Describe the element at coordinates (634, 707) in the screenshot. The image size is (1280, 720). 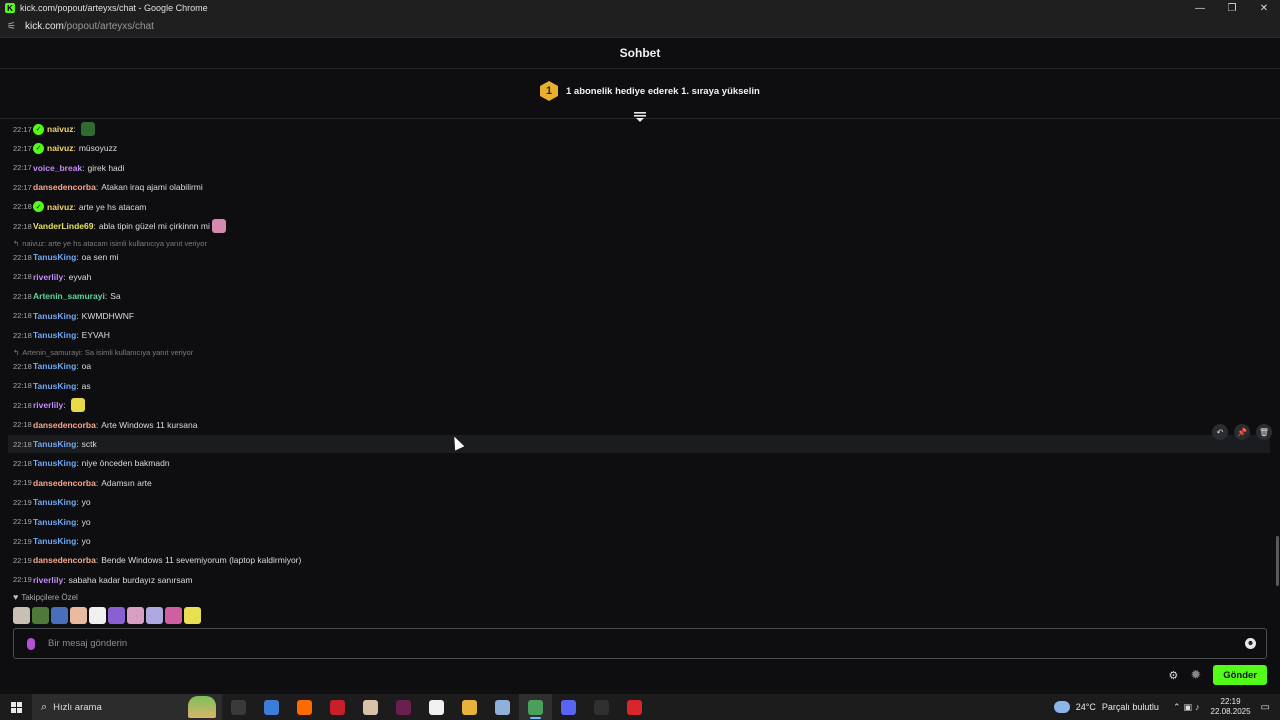
I see `taskbar-app-app-red2` at that location.